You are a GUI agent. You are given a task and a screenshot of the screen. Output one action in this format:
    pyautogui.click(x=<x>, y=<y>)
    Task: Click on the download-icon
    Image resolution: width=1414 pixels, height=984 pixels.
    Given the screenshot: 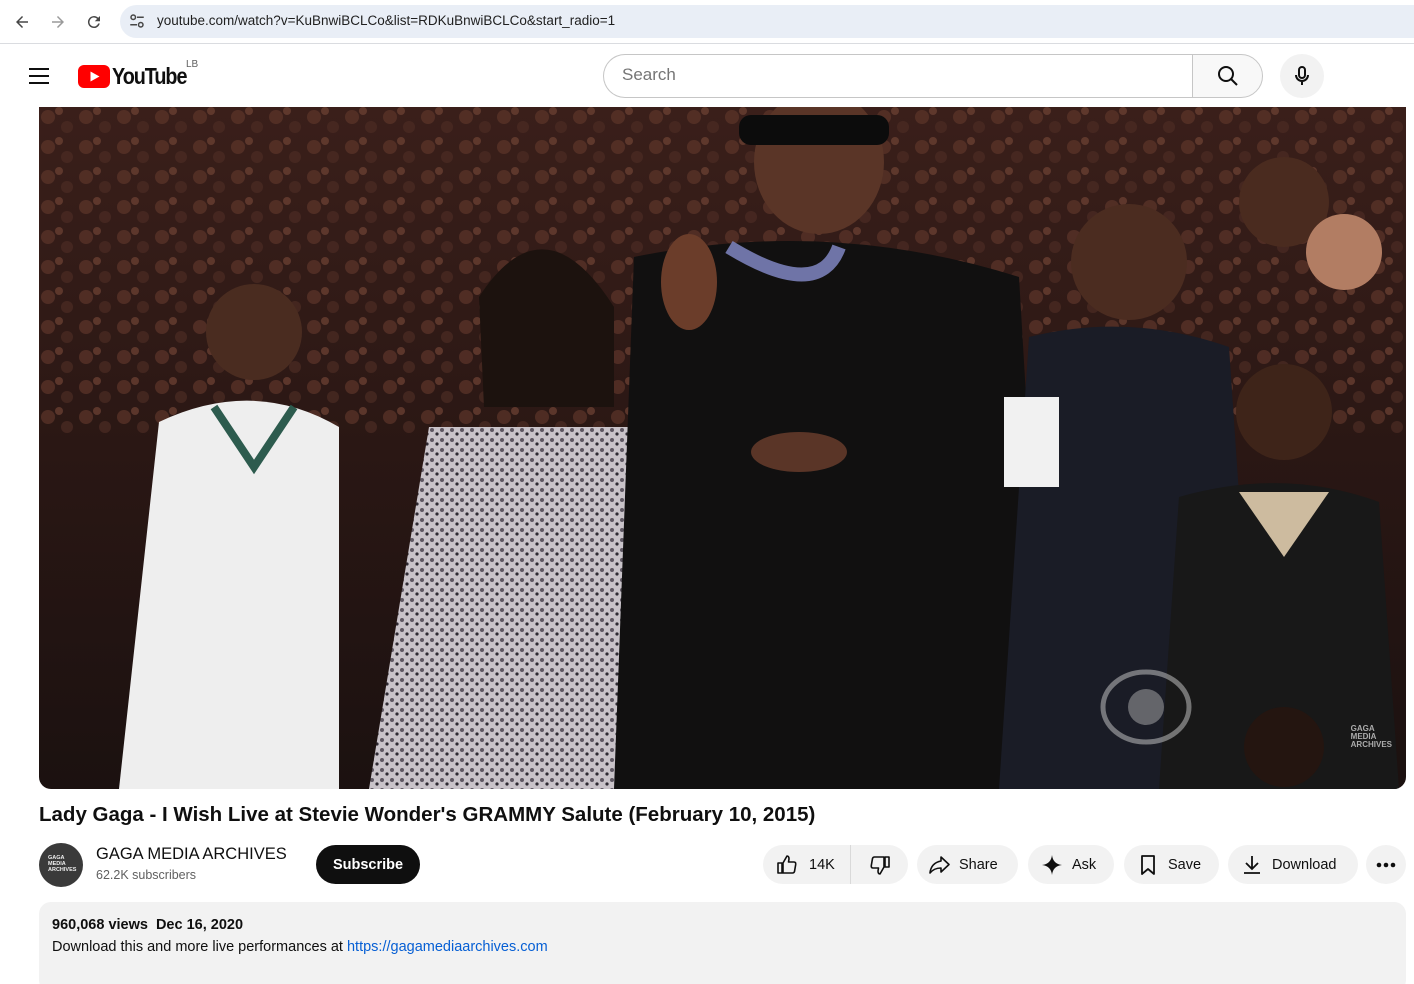 What is the action you would take?
    pyautogui.click(x=1252, y=864)
    